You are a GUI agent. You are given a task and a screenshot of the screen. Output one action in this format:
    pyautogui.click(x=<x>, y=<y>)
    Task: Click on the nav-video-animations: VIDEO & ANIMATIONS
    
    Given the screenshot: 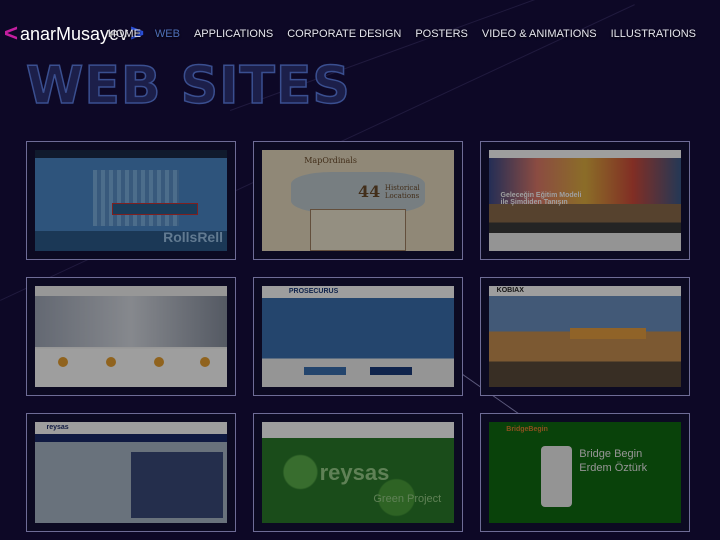 What is the action you would take?
    pyautogui.click(x=539, y=34)
    